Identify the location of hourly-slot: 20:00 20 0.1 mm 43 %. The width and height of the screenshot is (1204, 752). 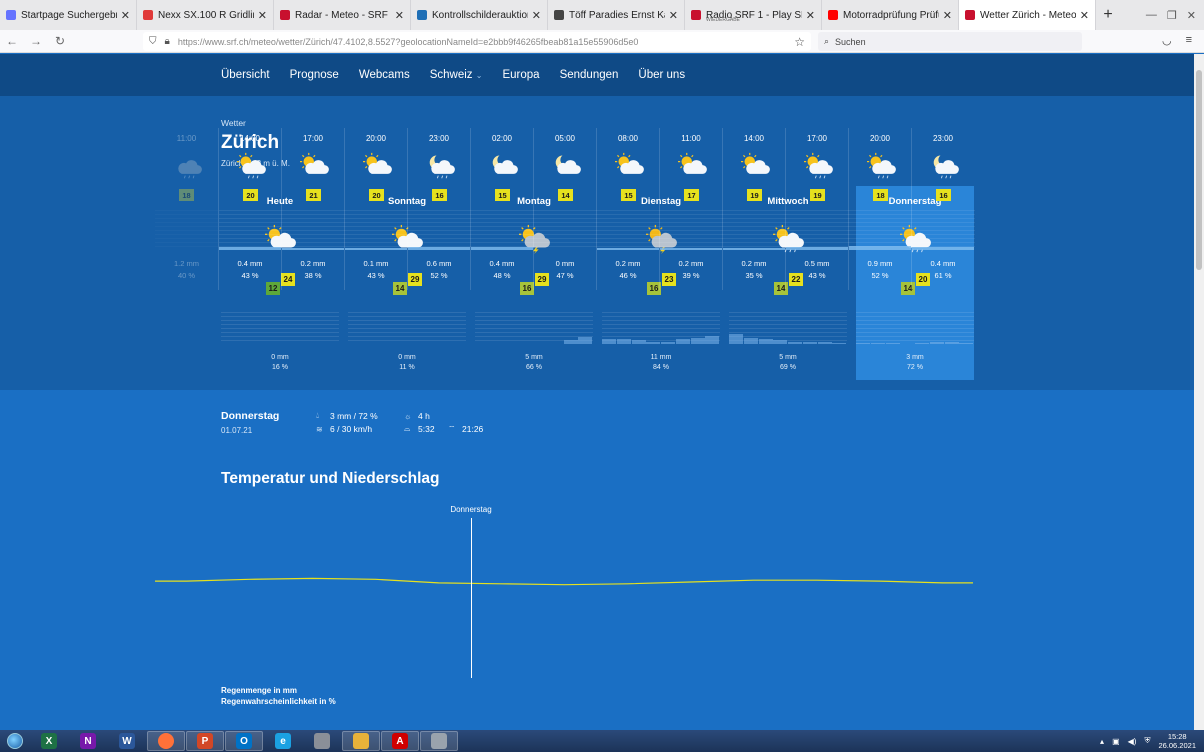
(376, 209).